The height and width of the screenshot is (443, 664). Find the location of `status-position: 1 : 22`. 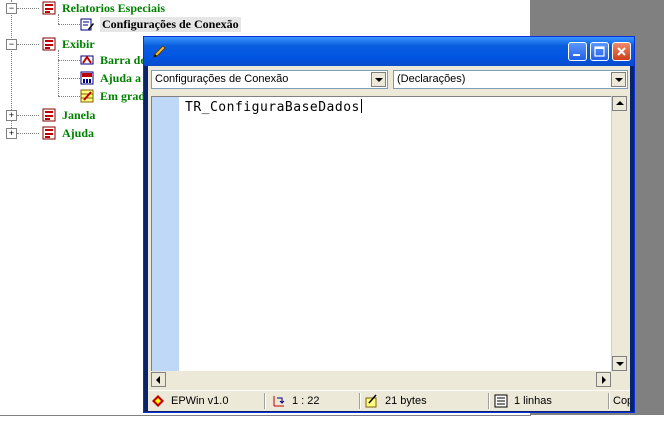

status-position: 1 : 22 is located at coordinates (314, 401).